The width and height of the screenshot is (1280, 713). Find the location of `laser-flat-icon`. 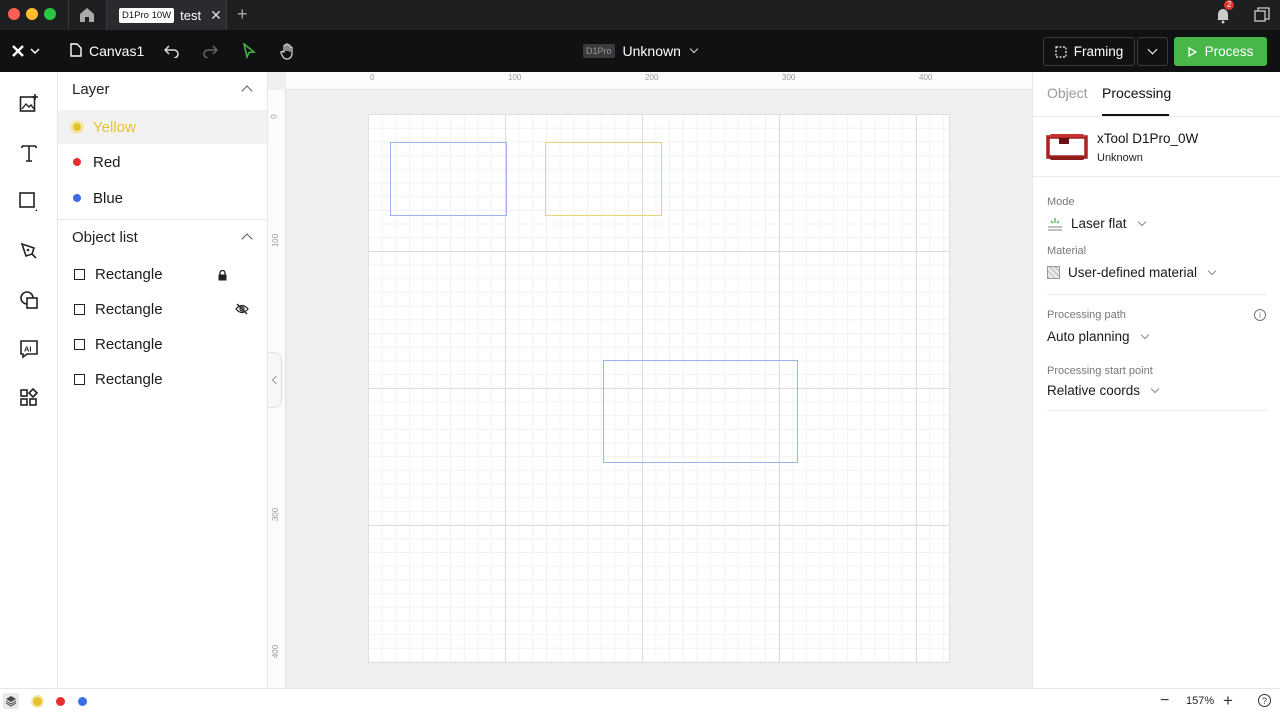

laser-flat-icon is located at coordinates (1055, 224).